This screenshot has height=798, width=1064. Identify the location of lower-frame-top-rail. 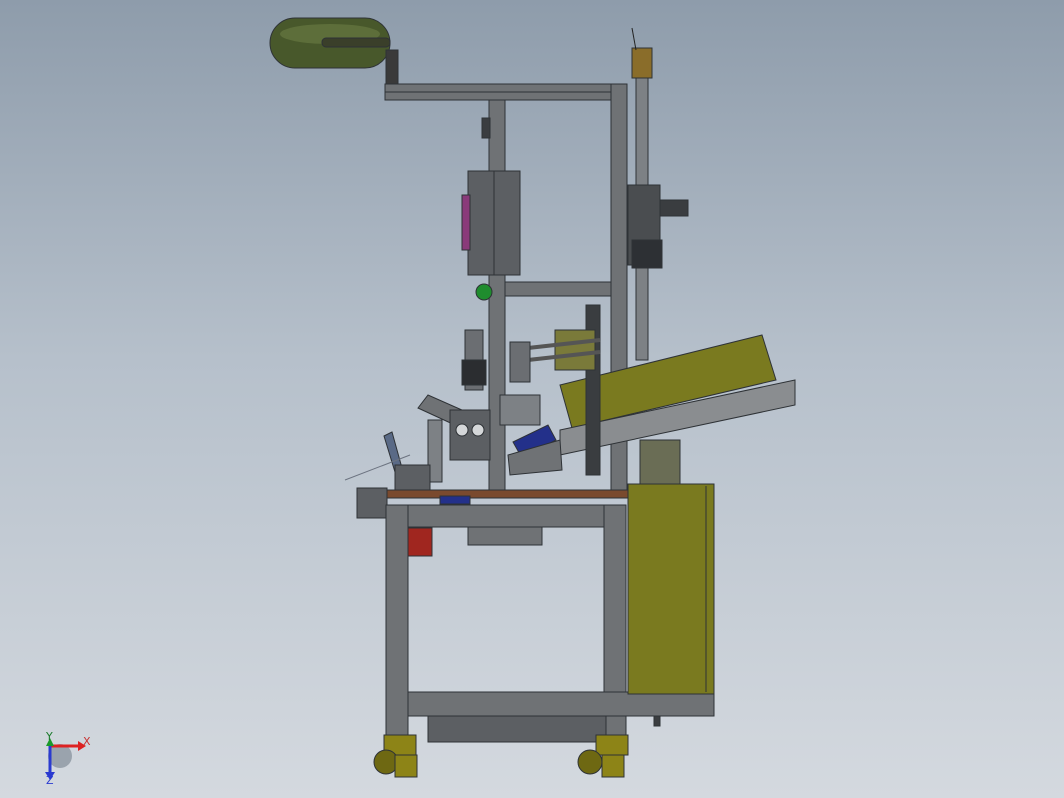
(506, 516).